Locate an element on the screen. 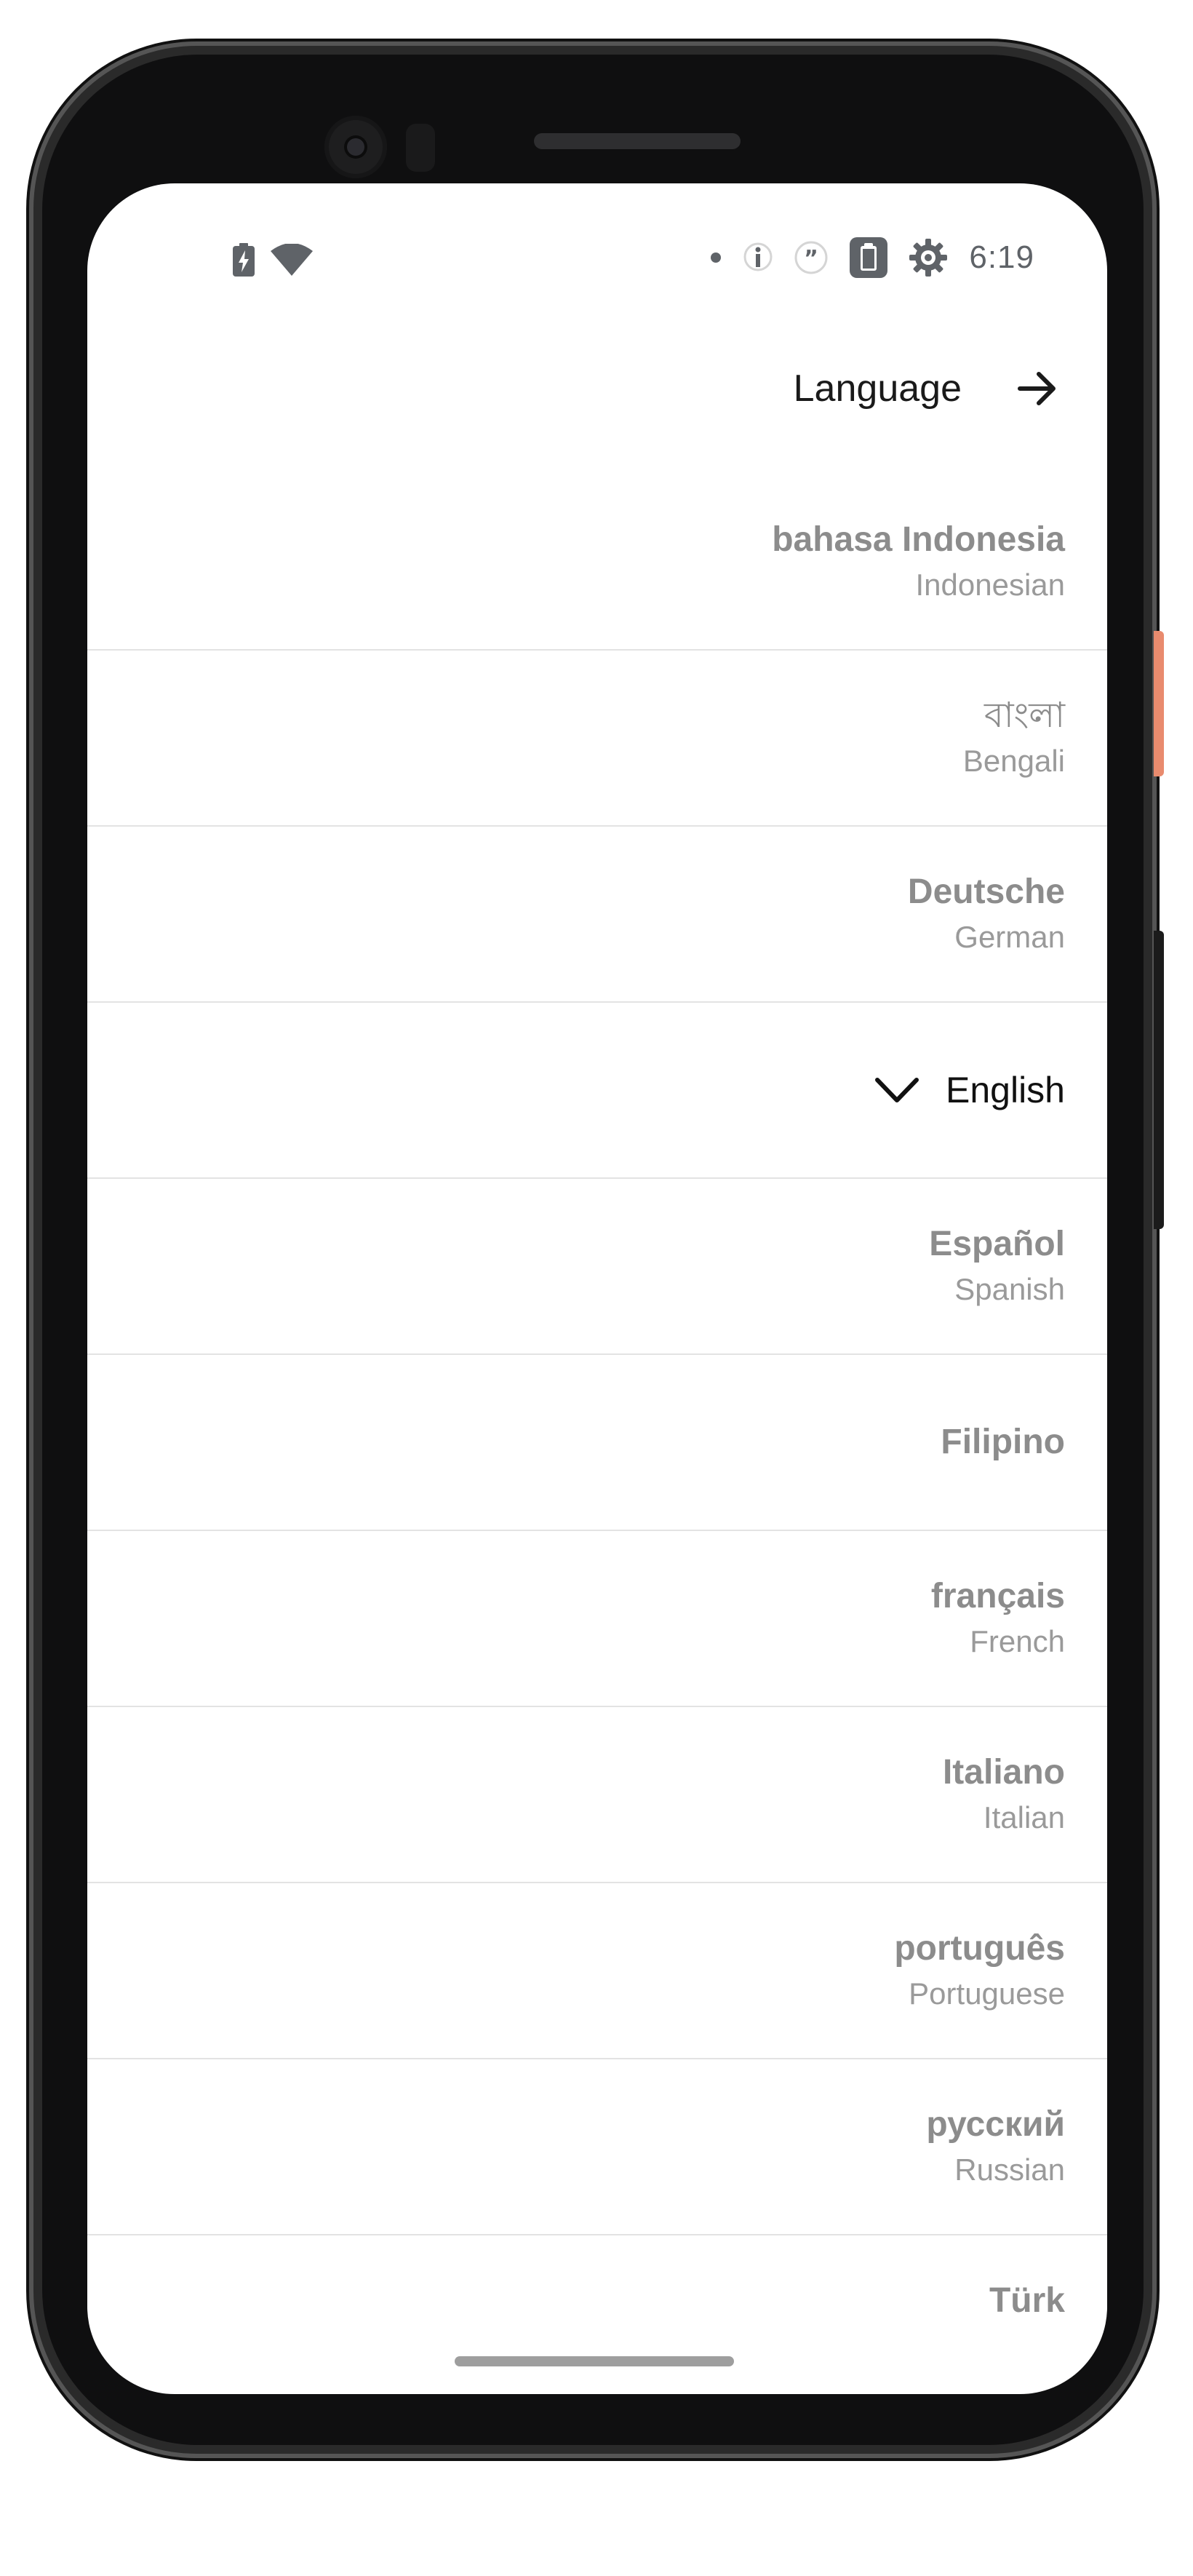 Image resolution: width=1193 pixels, height=2576 pixels. language-native-name: Deutsche is located at coordinates (986, 892).